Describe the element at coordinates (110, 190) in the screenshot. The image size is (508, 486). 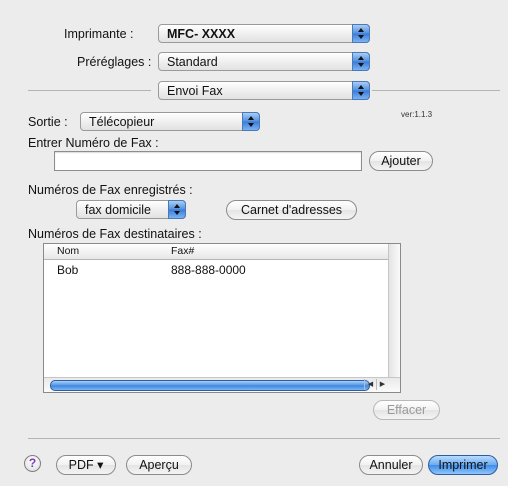
I see `saved-numbers-label: Numéros de Fax enregistrés :` at that location.